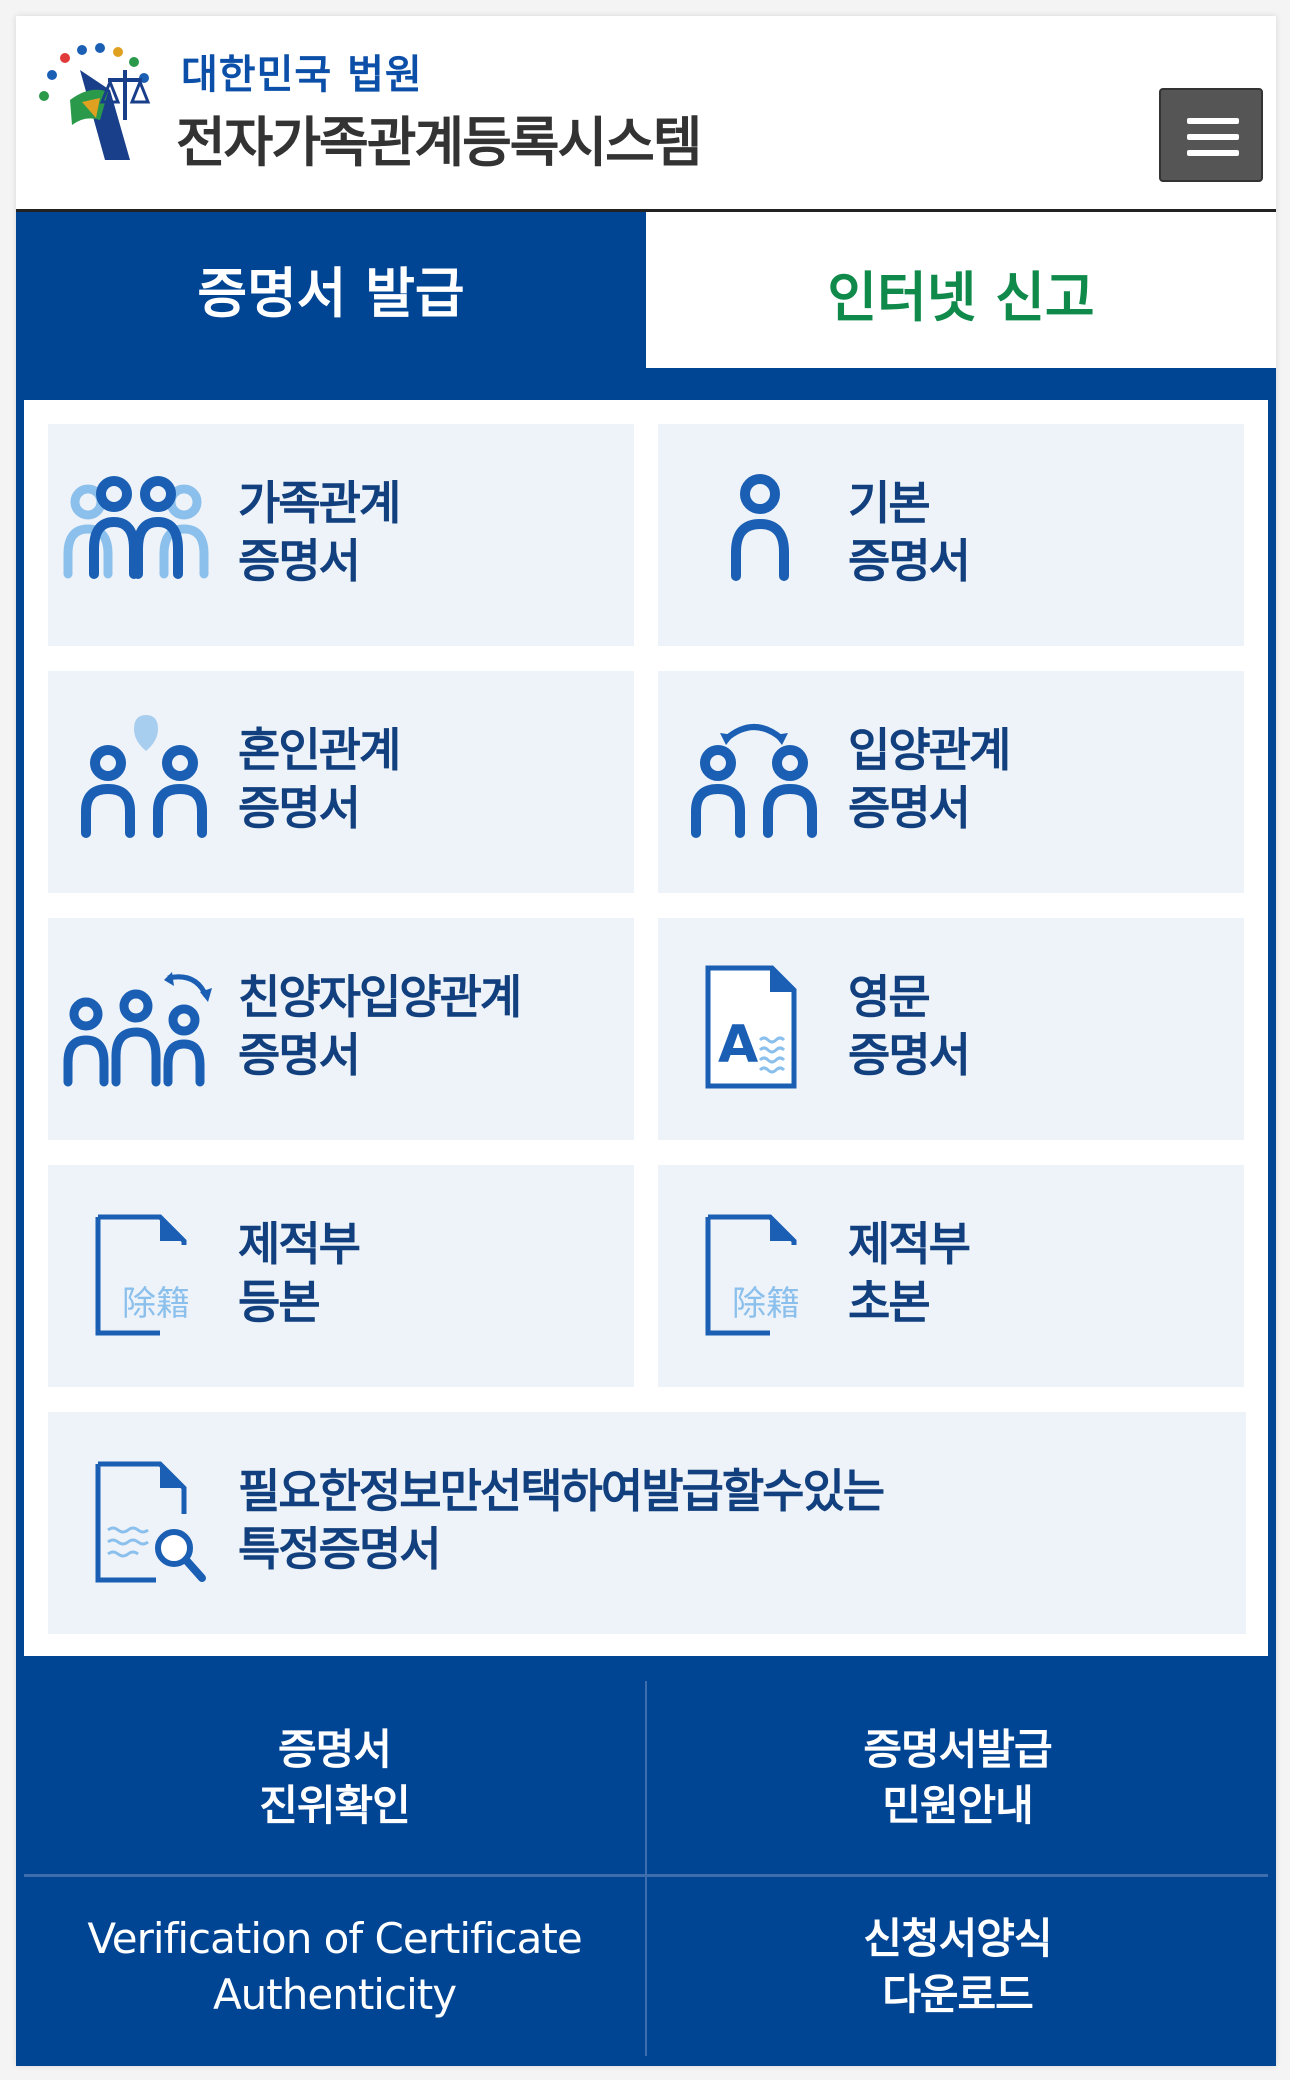 The width and height of the screenshot is (1290, 2080). What do you see at coordinates (142, 1275) in the screenshot?
I see `removed-register-copy-icon: 除籍` at bounding box center [142, 1275].